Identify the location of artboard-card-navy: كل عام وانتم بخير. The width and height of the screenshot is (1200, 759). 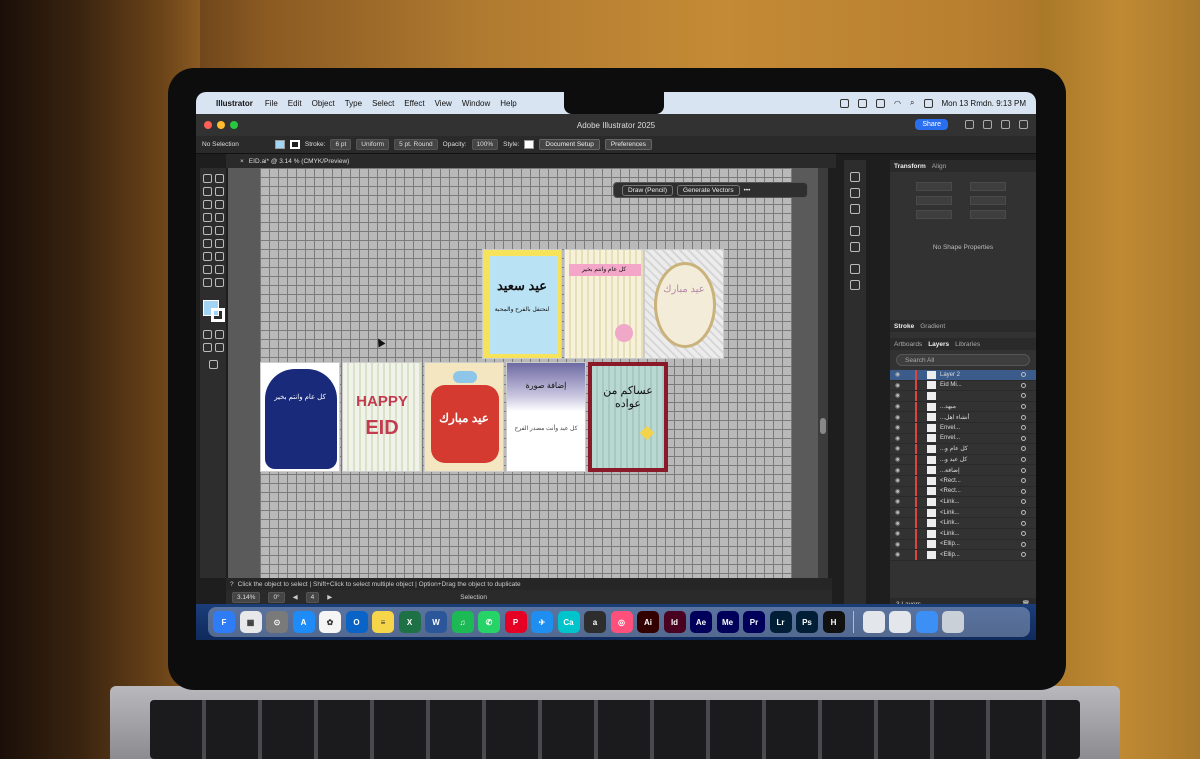
(300, 417).